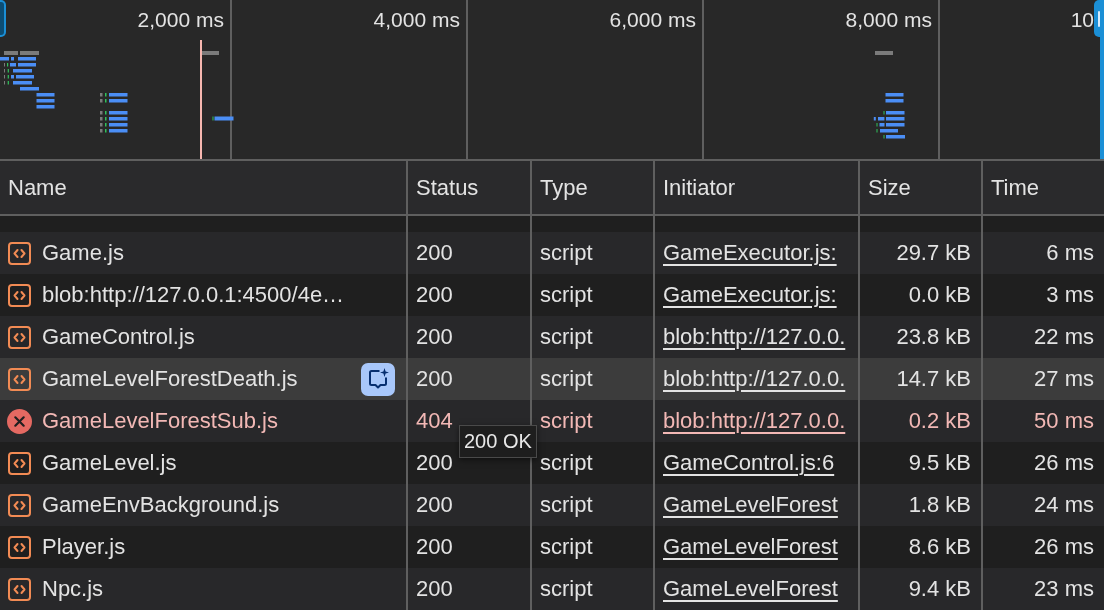 Image resolution: width=1104 pixels, height=610 pixels. What do you see at coordinates (180, 20) in the screenshot?
I see `time-label: 2,000 ms` at bounding box center [180, 20].